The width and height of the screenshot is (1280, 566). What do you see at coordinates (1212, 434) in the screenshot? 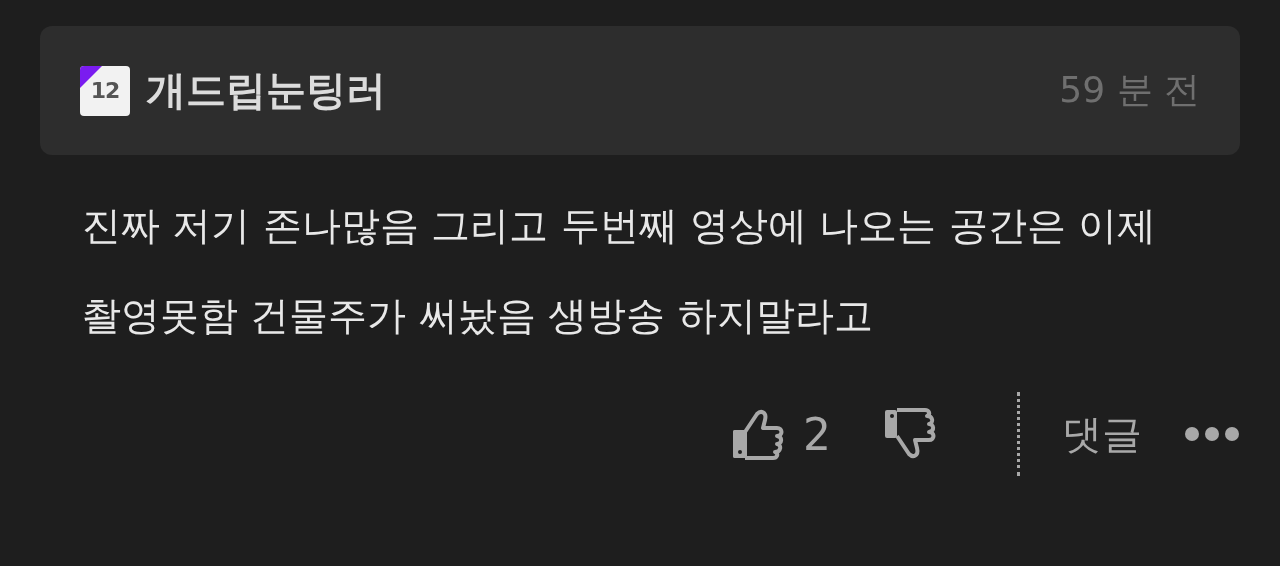
I see `more-icon` at bounding box center [1212, 434].